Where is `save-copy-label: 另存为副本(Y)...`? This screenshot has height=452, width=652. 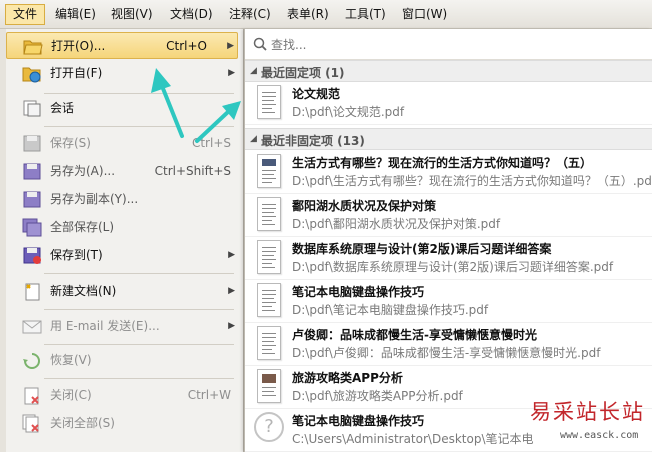
save-copy-label: 另存为副本(Y)... is located at coordinates (94, 199).